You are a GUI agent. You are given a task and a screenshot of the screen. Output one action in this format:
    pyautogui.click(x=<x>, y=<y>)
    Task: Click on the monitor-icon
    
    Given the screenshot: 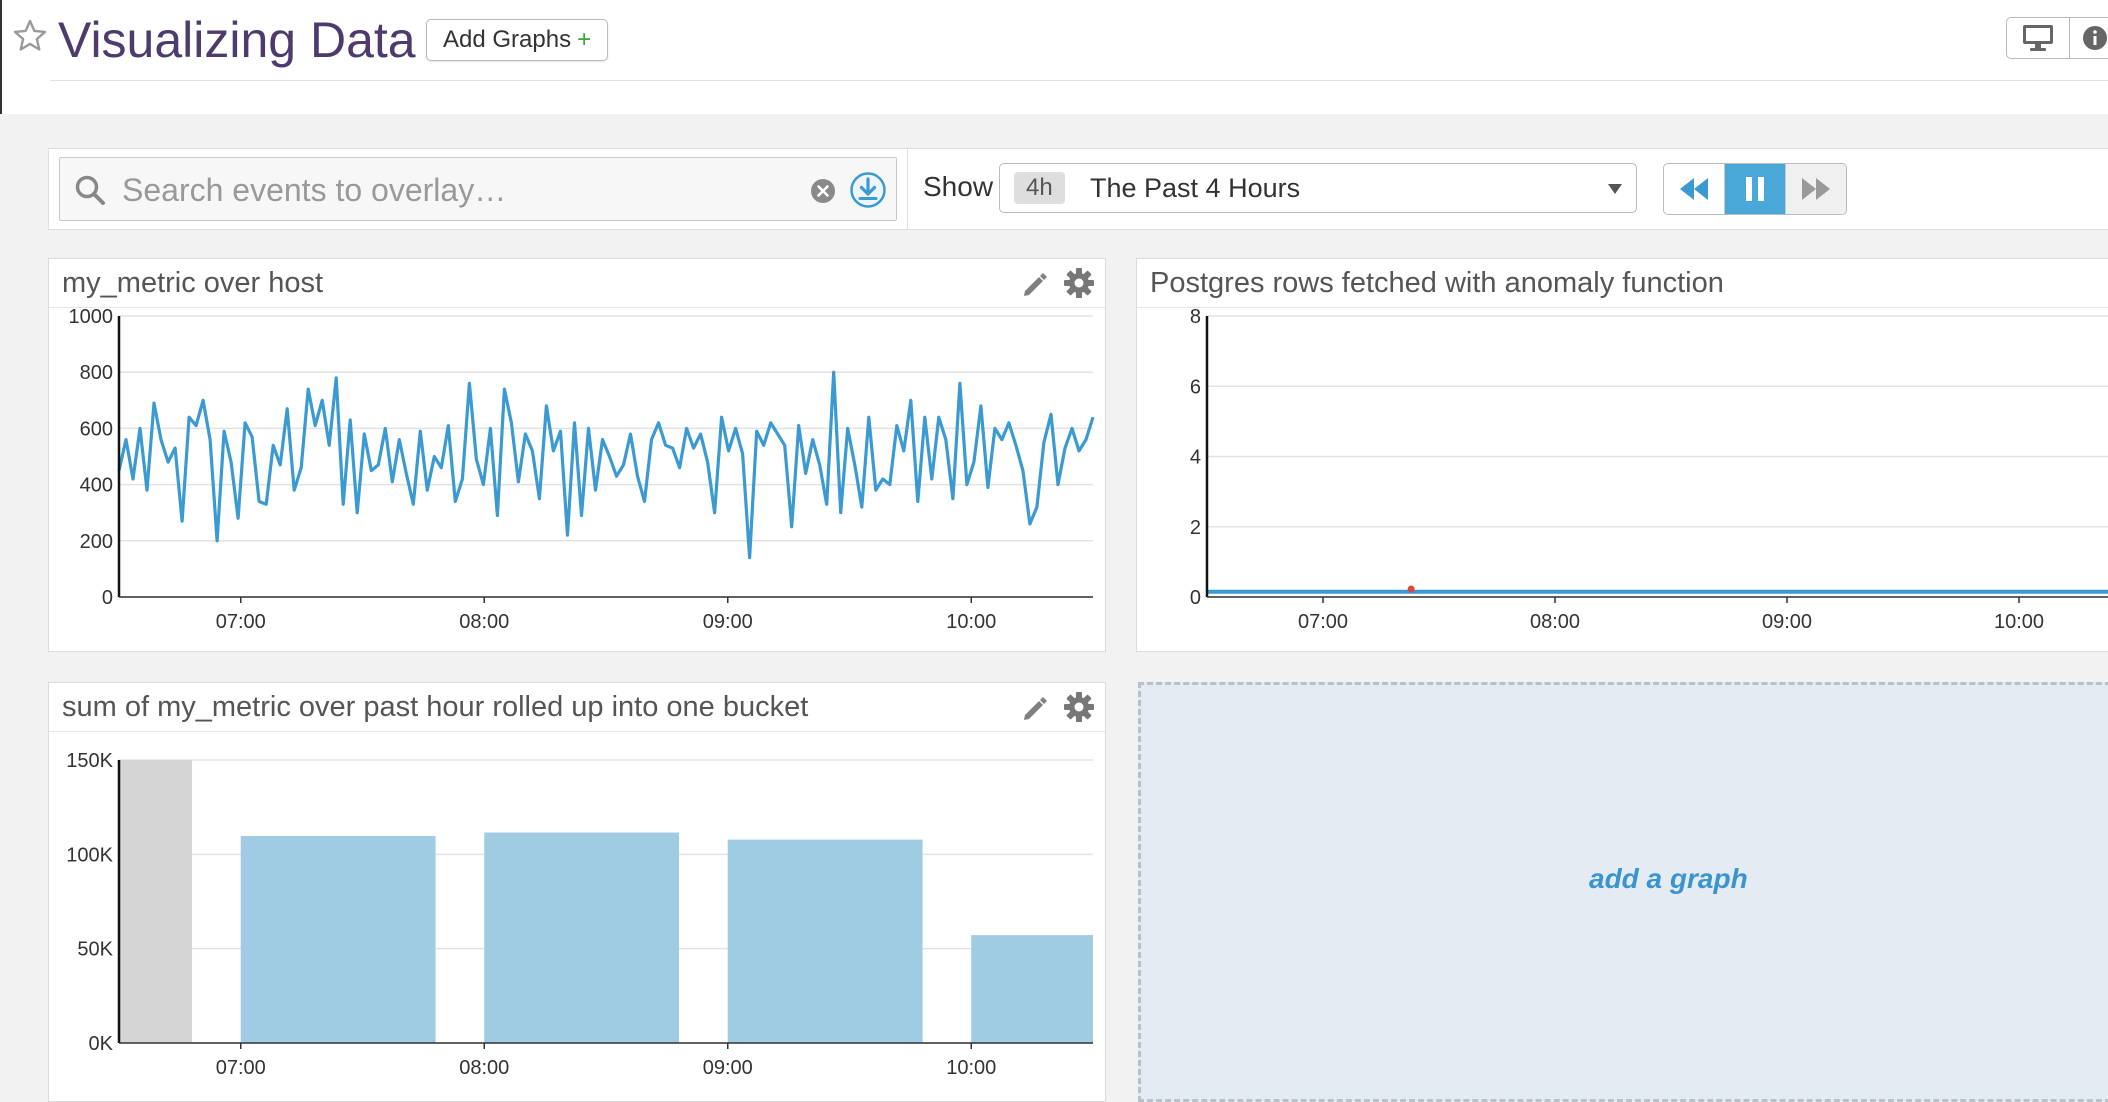 What is the action you would take?
    pyautogui.click(x=2038, y=38)
    